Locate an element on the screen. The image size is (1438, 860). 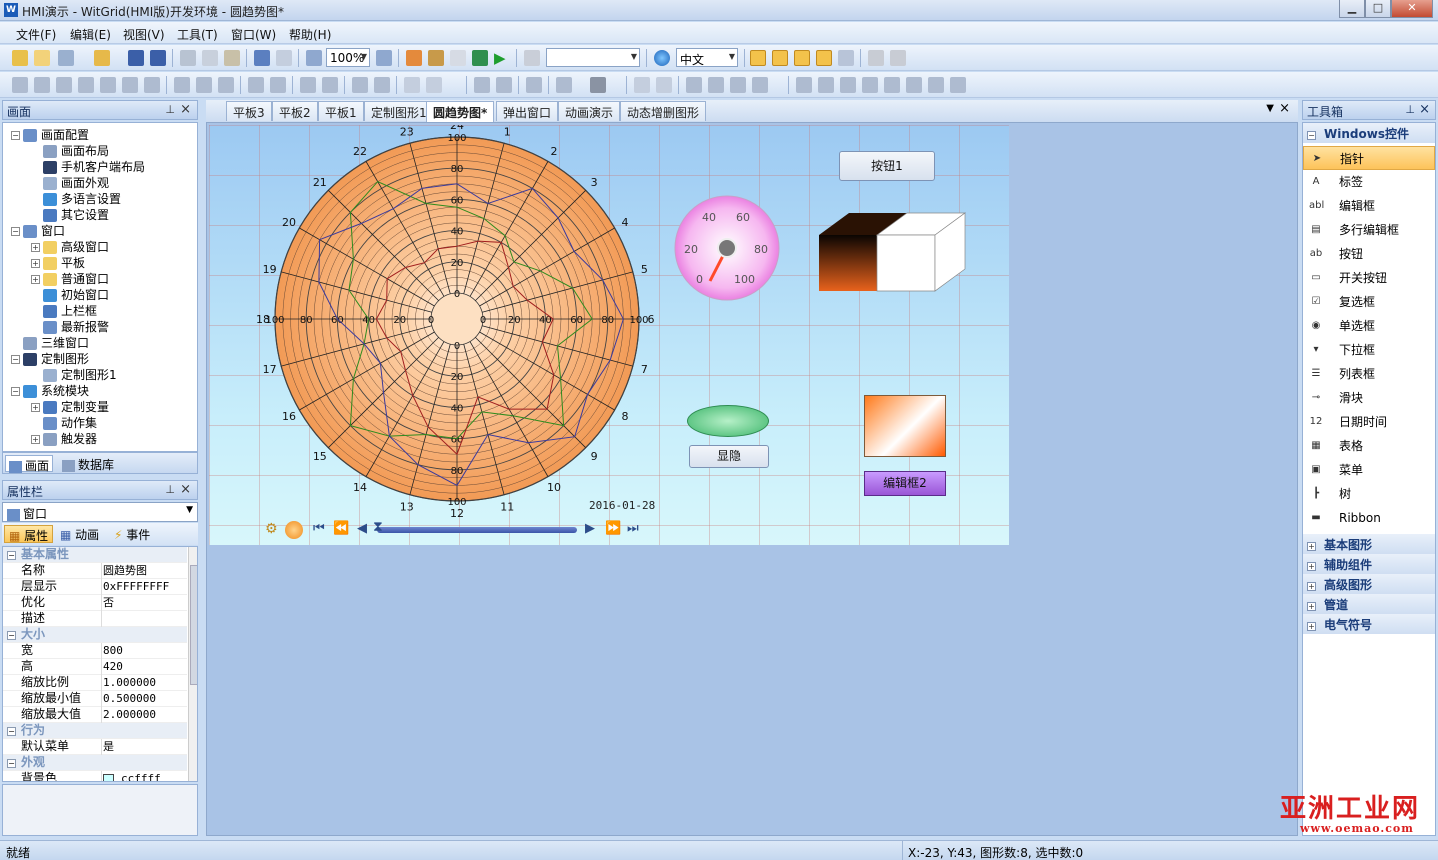
object-combo: ▼ is located at coordinates (593, 57).